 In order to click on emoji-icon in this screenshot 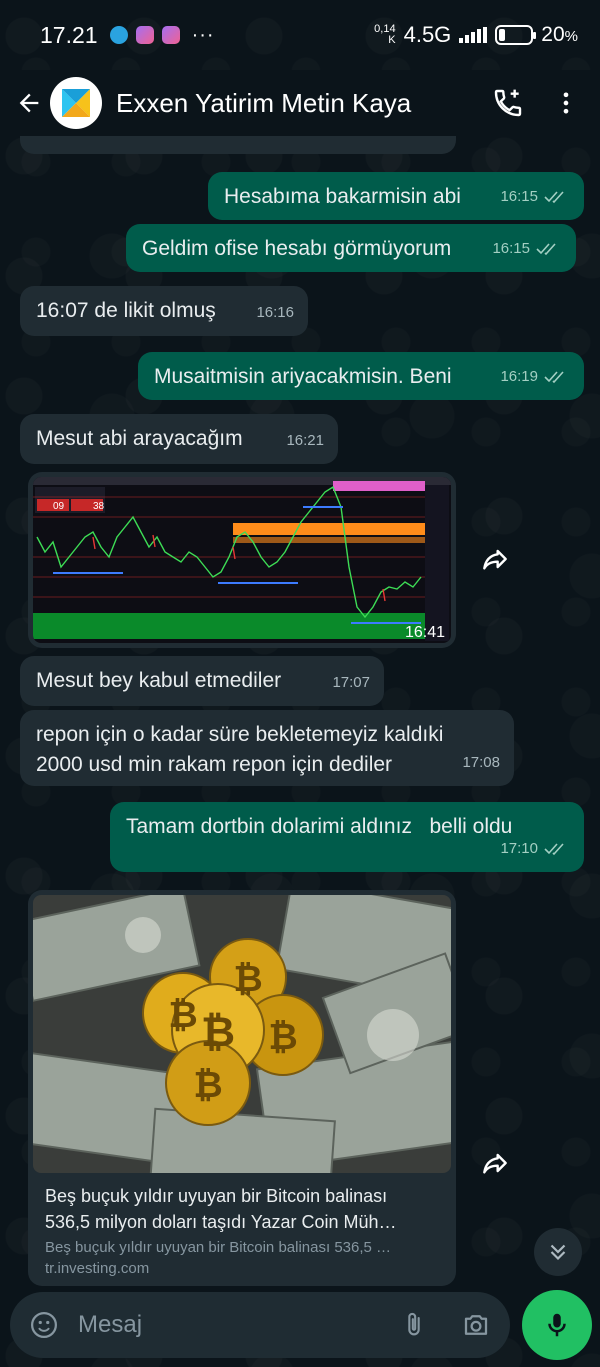, I will do `click(44, 1325)`.